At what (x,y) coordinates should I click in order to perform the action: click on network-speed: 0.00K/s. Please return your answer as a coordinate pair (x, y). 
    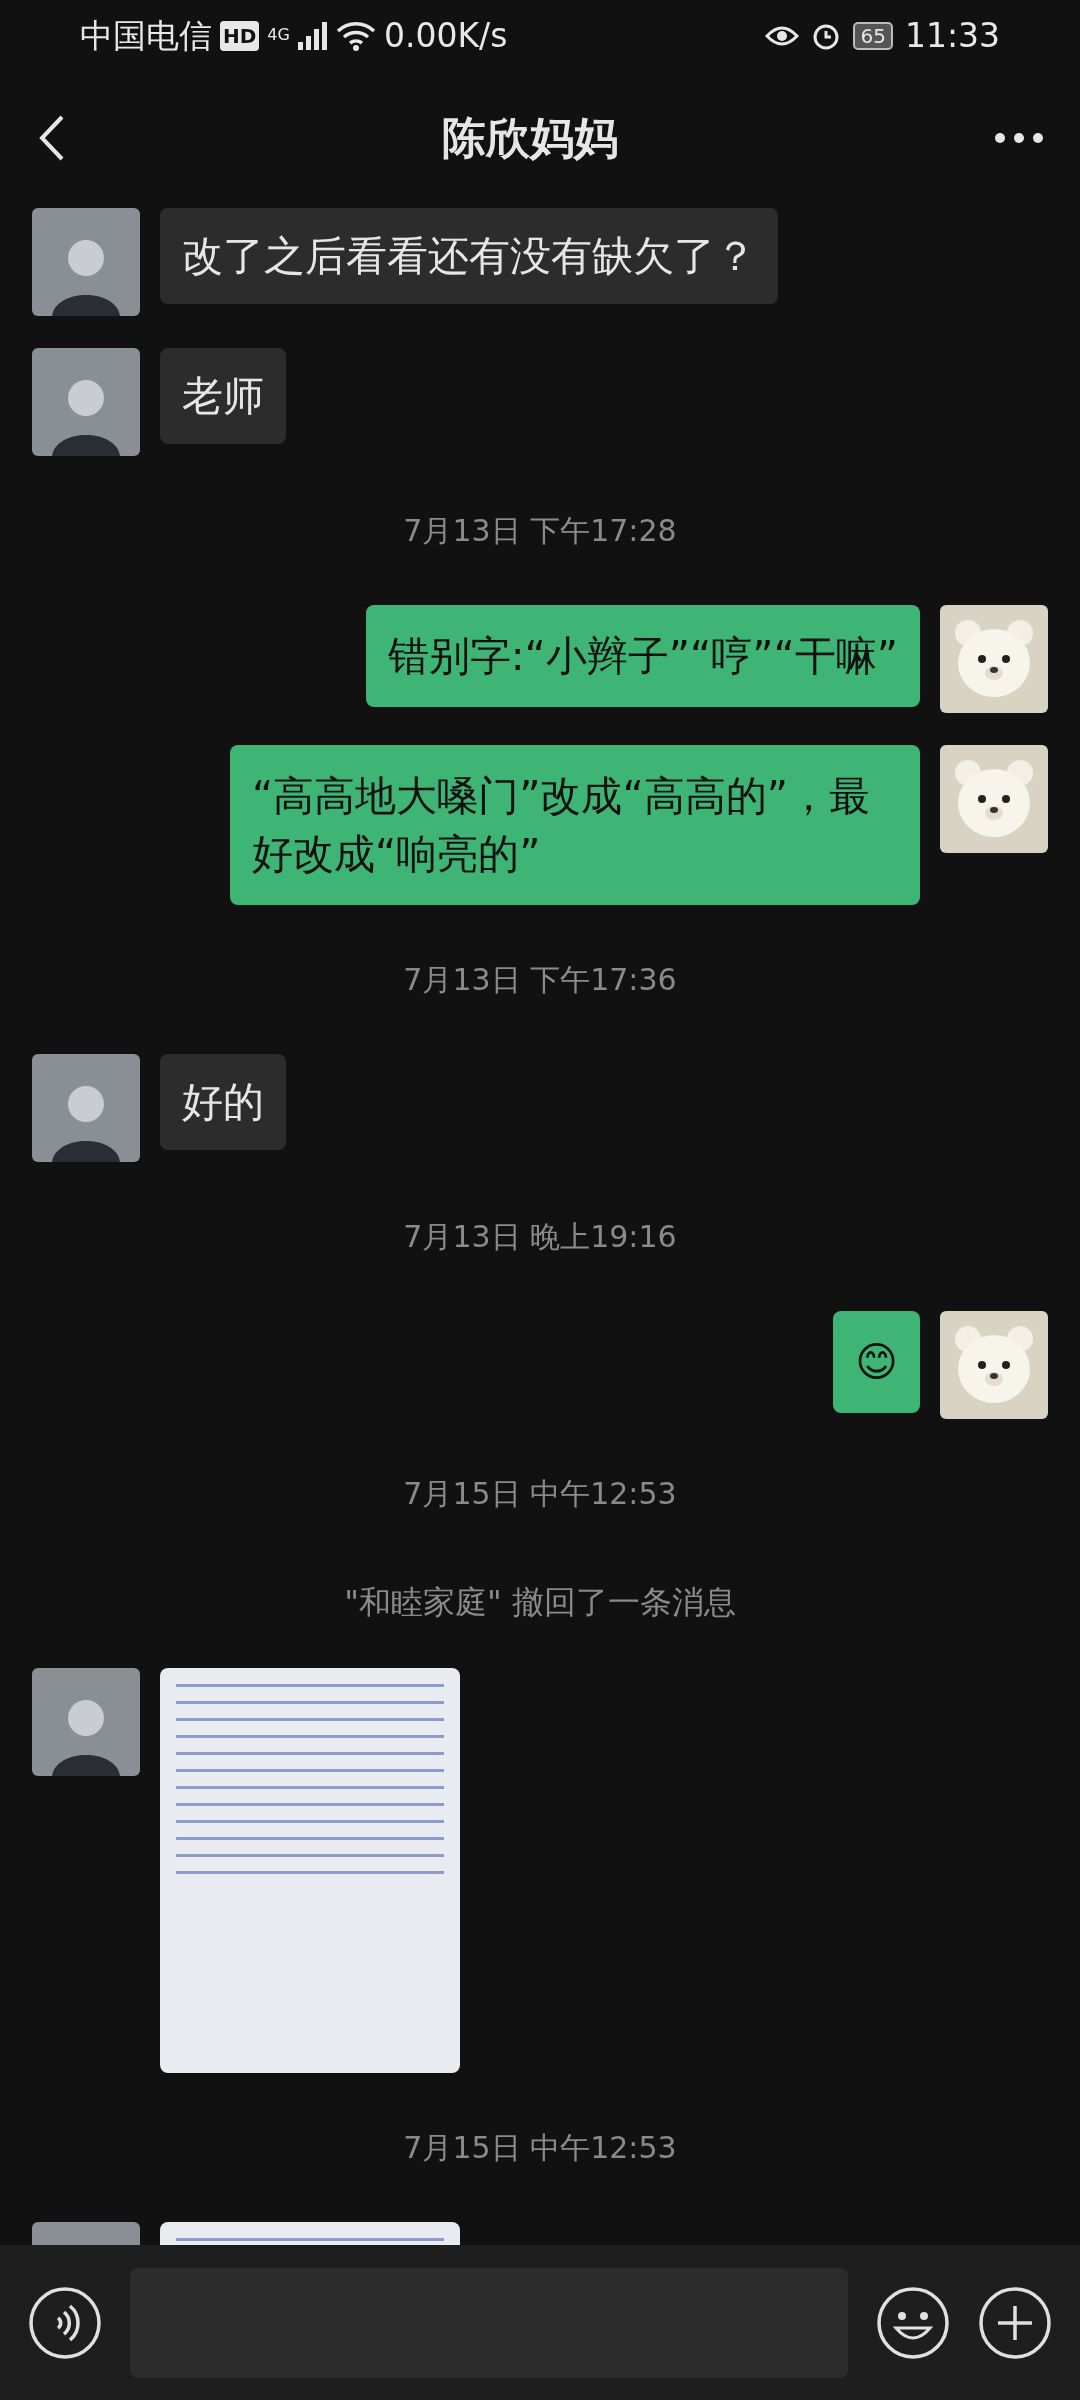
    Looking at the image, I should click on (445, 36).